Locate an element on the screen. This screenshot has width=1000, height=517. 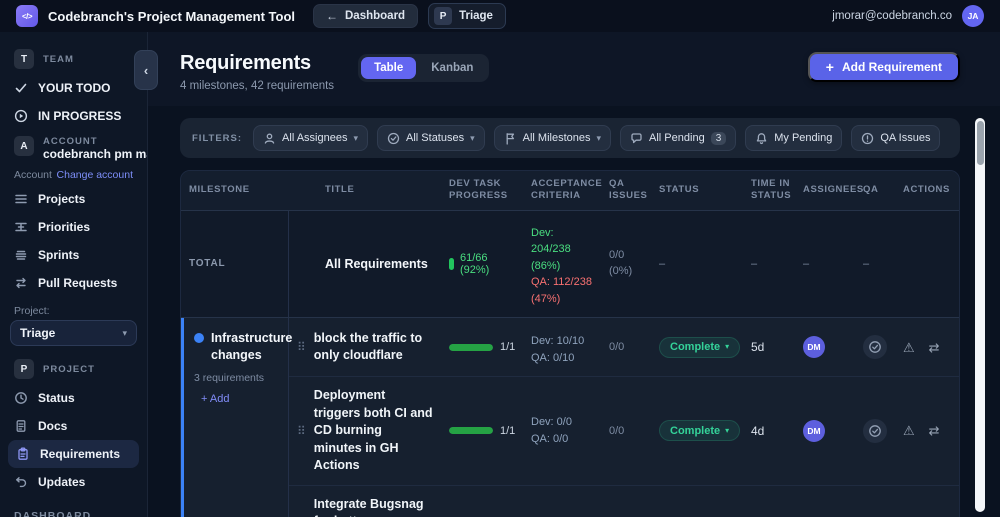
total-progress: 61/66 (92%) is located at coordinates (475, 263).